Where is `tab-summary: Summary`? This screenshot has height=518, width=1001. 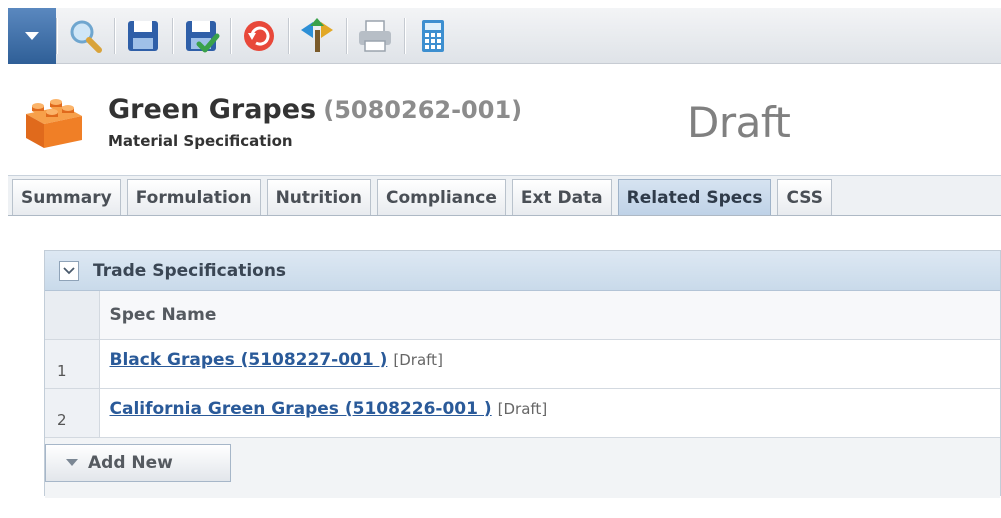 tab-summary: Summary is located at coordinates (66, 197).